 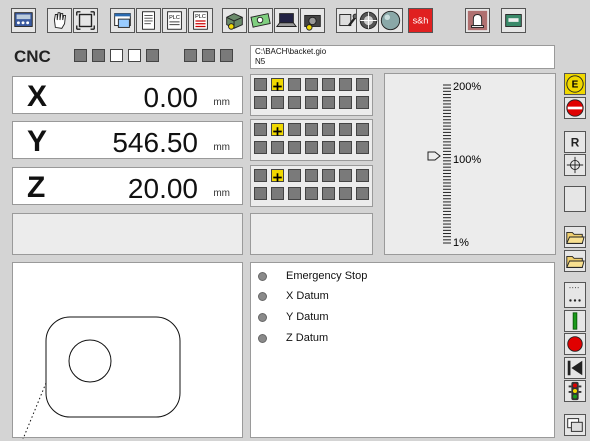 What do you see at coordinates (307, 296) in the screenshot?
I see `message-text: X Datum` at bounding box center [307, 296].